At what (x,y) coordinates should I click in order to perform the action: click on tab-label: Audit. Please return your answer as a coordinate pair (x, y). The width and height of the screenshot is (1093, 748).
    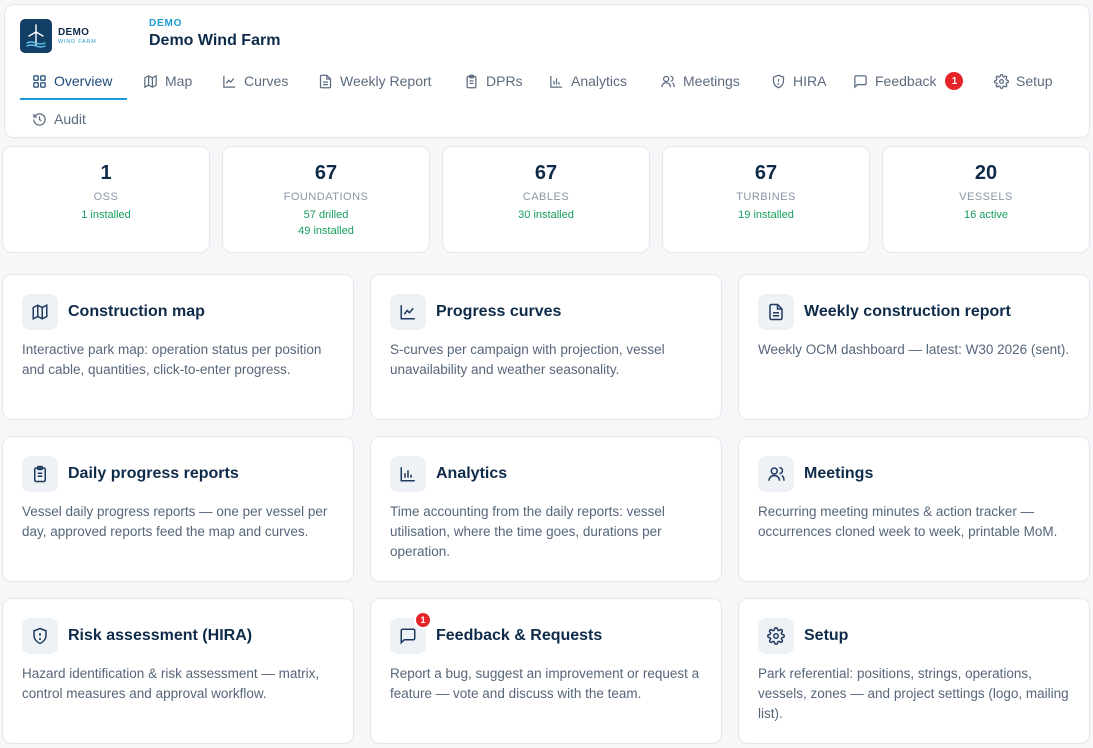
    Looking at the image, I should click on (70, 119).